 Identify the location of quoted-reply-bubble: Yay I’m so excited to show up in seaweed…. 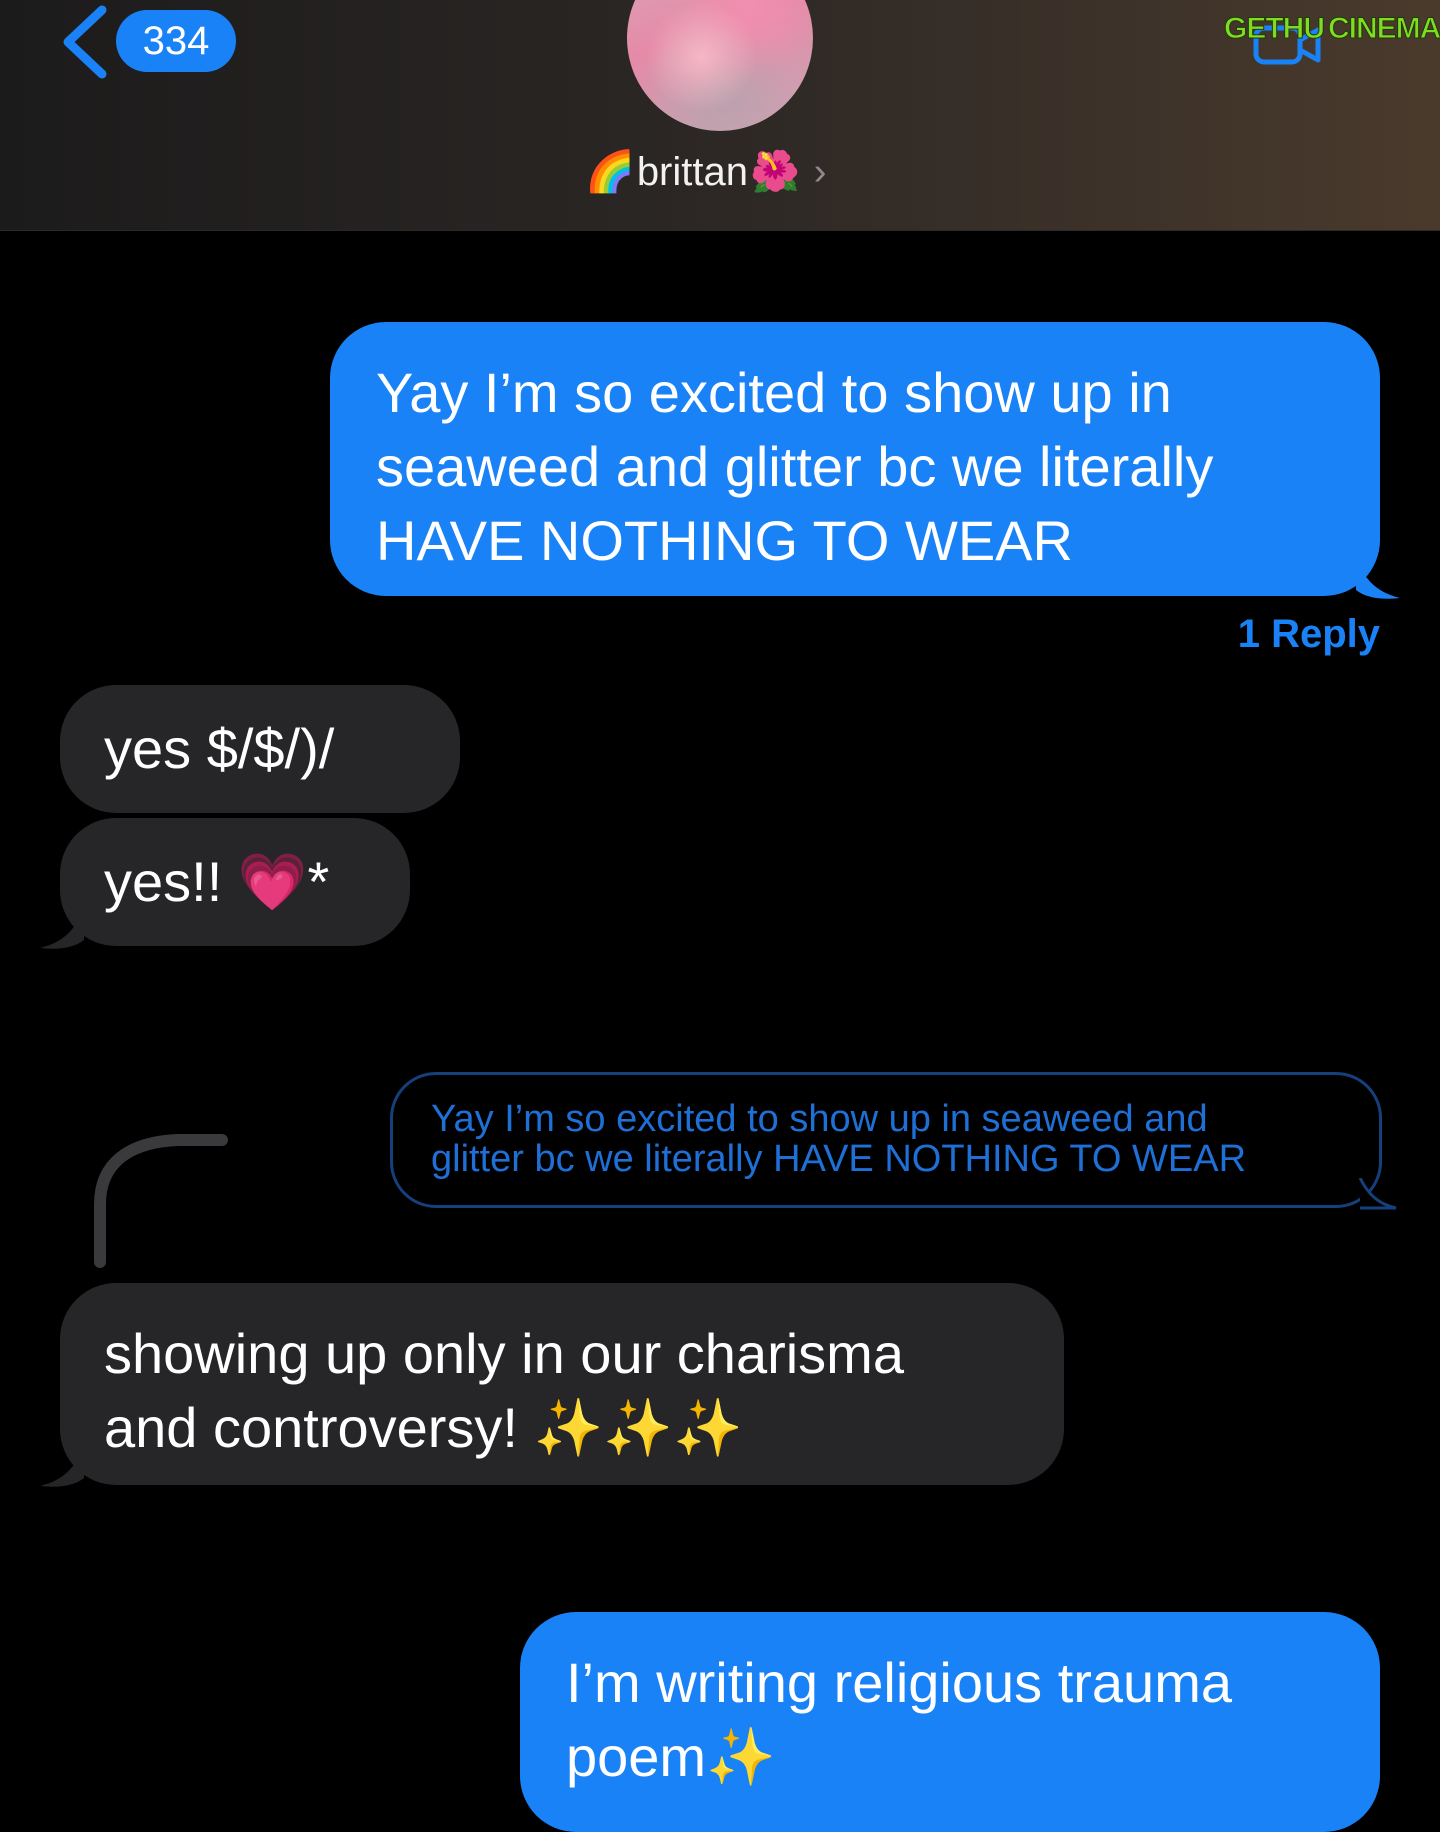
(886, 1140).